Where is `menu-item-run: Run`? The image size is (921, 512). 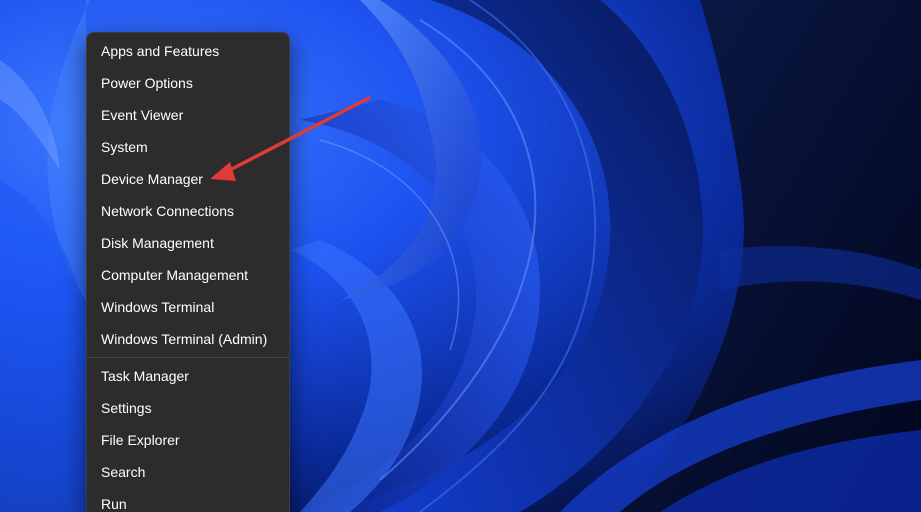 menu-item-run: Run is located at coordinates (188, 500).